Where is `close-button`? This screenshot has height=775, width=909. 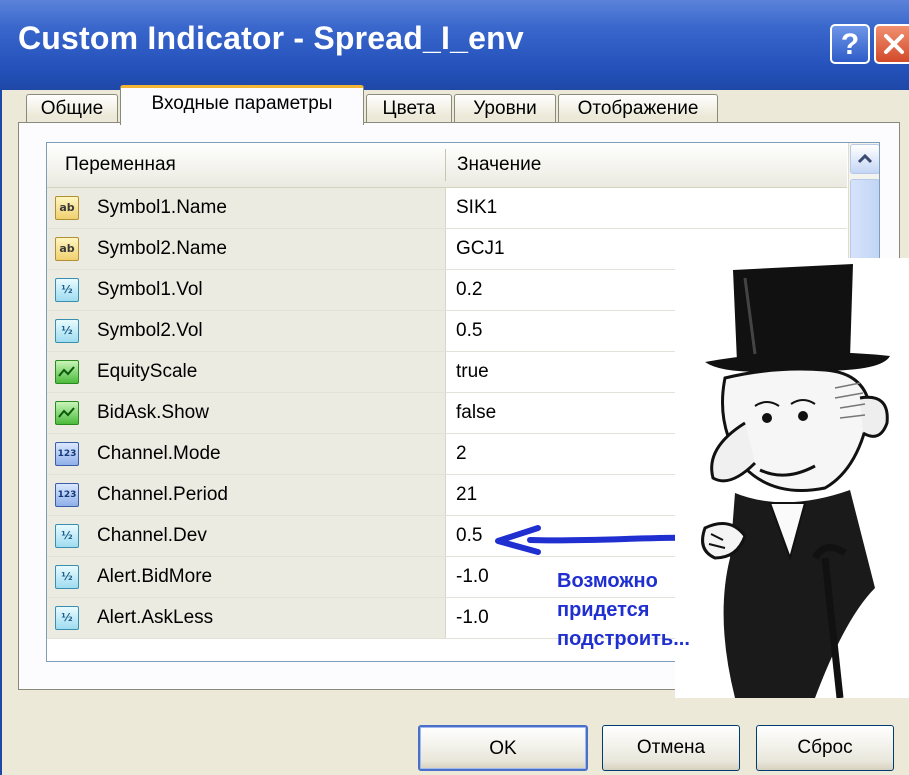
close-button is located at coordinates (891, 44).